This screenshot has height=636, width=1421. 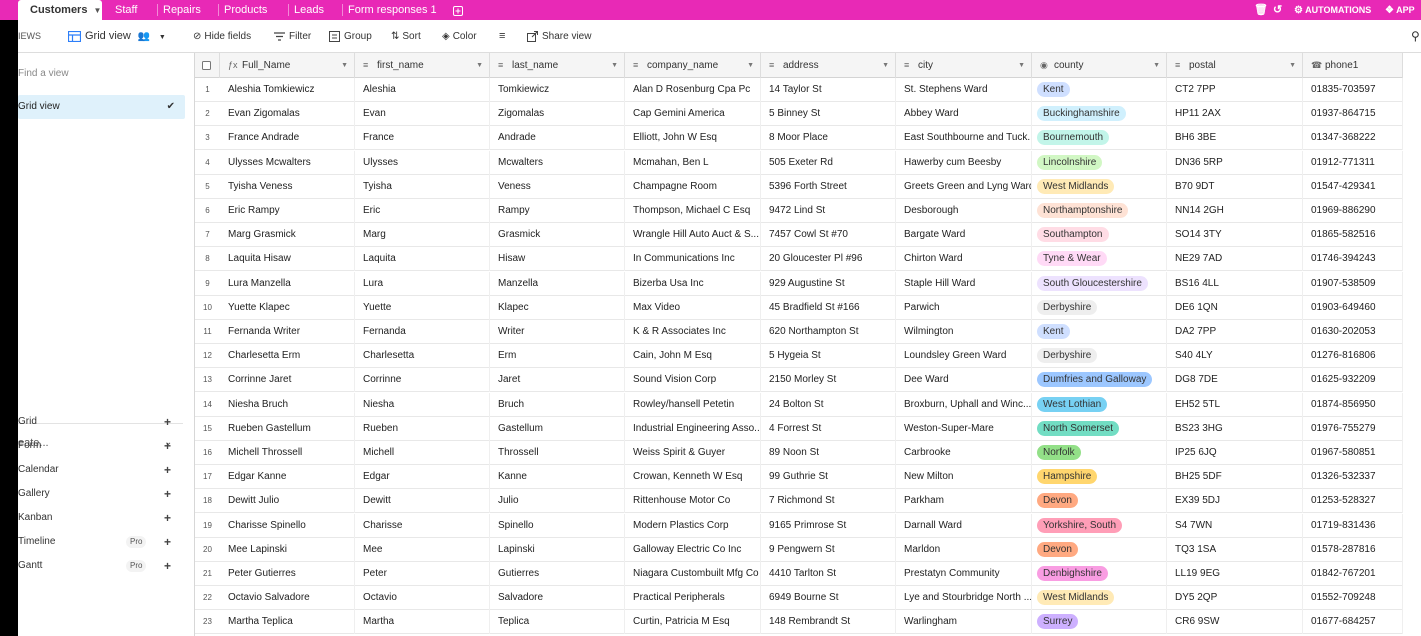 I want to click on cell-postal: EH52 5TL, so click(x=1235, y=405).